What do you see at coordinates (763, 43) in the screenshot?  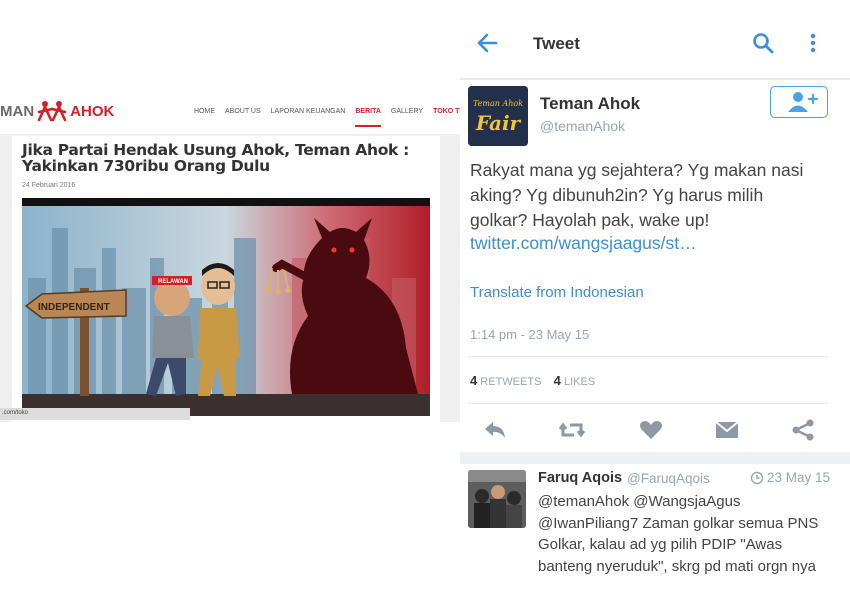 I see `search-icon` at bounding box center [763, 43].